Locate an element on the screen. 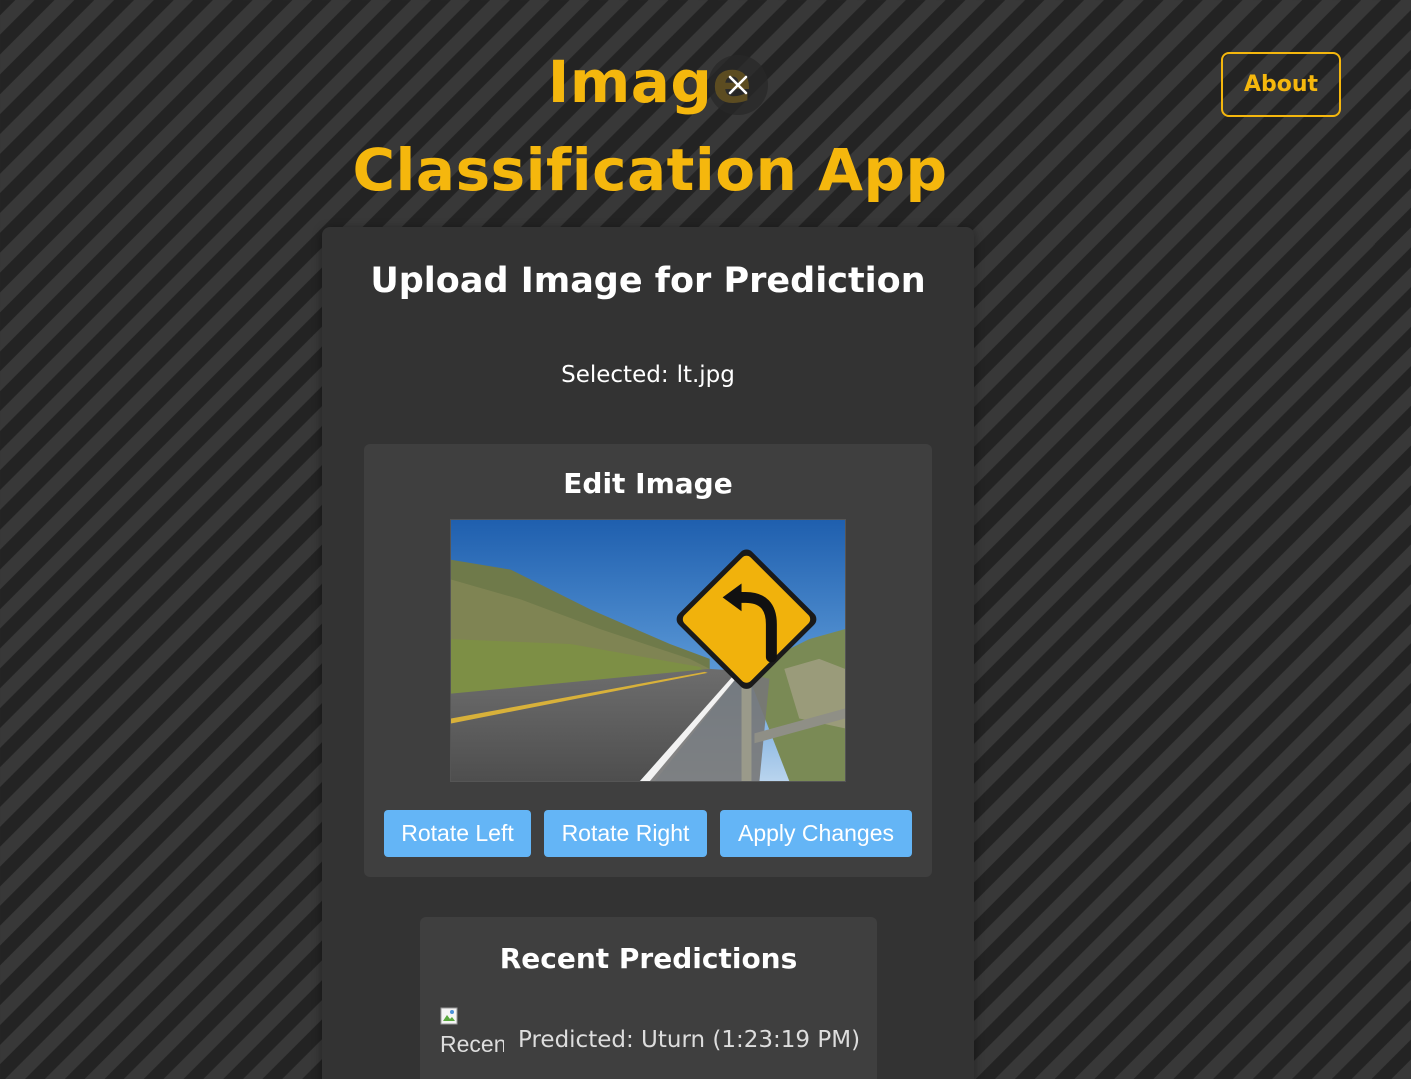 Image resolution: width=1411 pixels, height=1079 pixels. road-sign-image is located at coordinates (648, 650).